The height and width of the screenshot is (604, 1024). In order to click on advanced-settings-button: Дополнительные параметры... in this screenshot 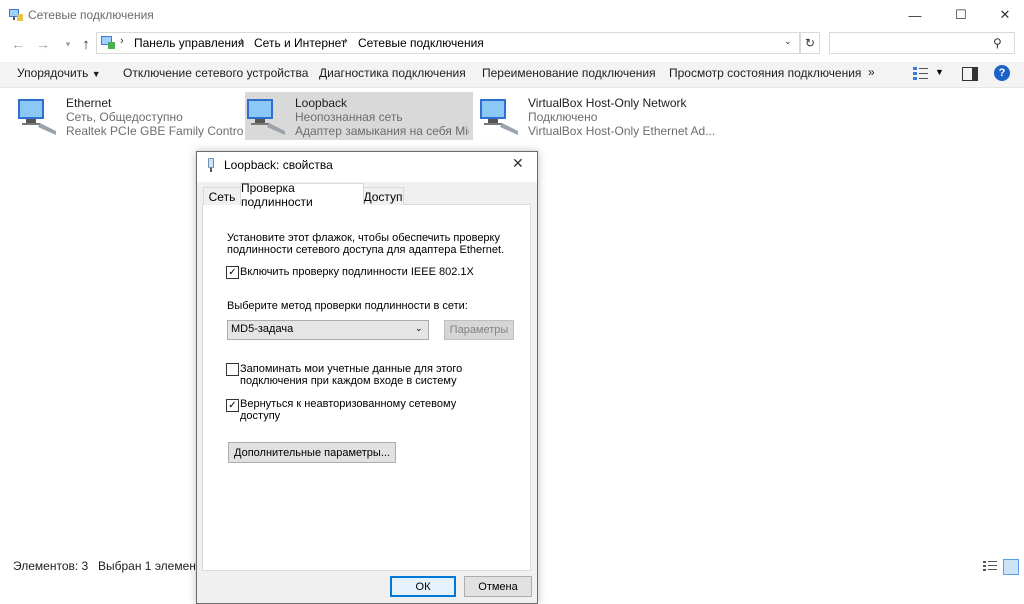, I will do `click(312, 452)`.